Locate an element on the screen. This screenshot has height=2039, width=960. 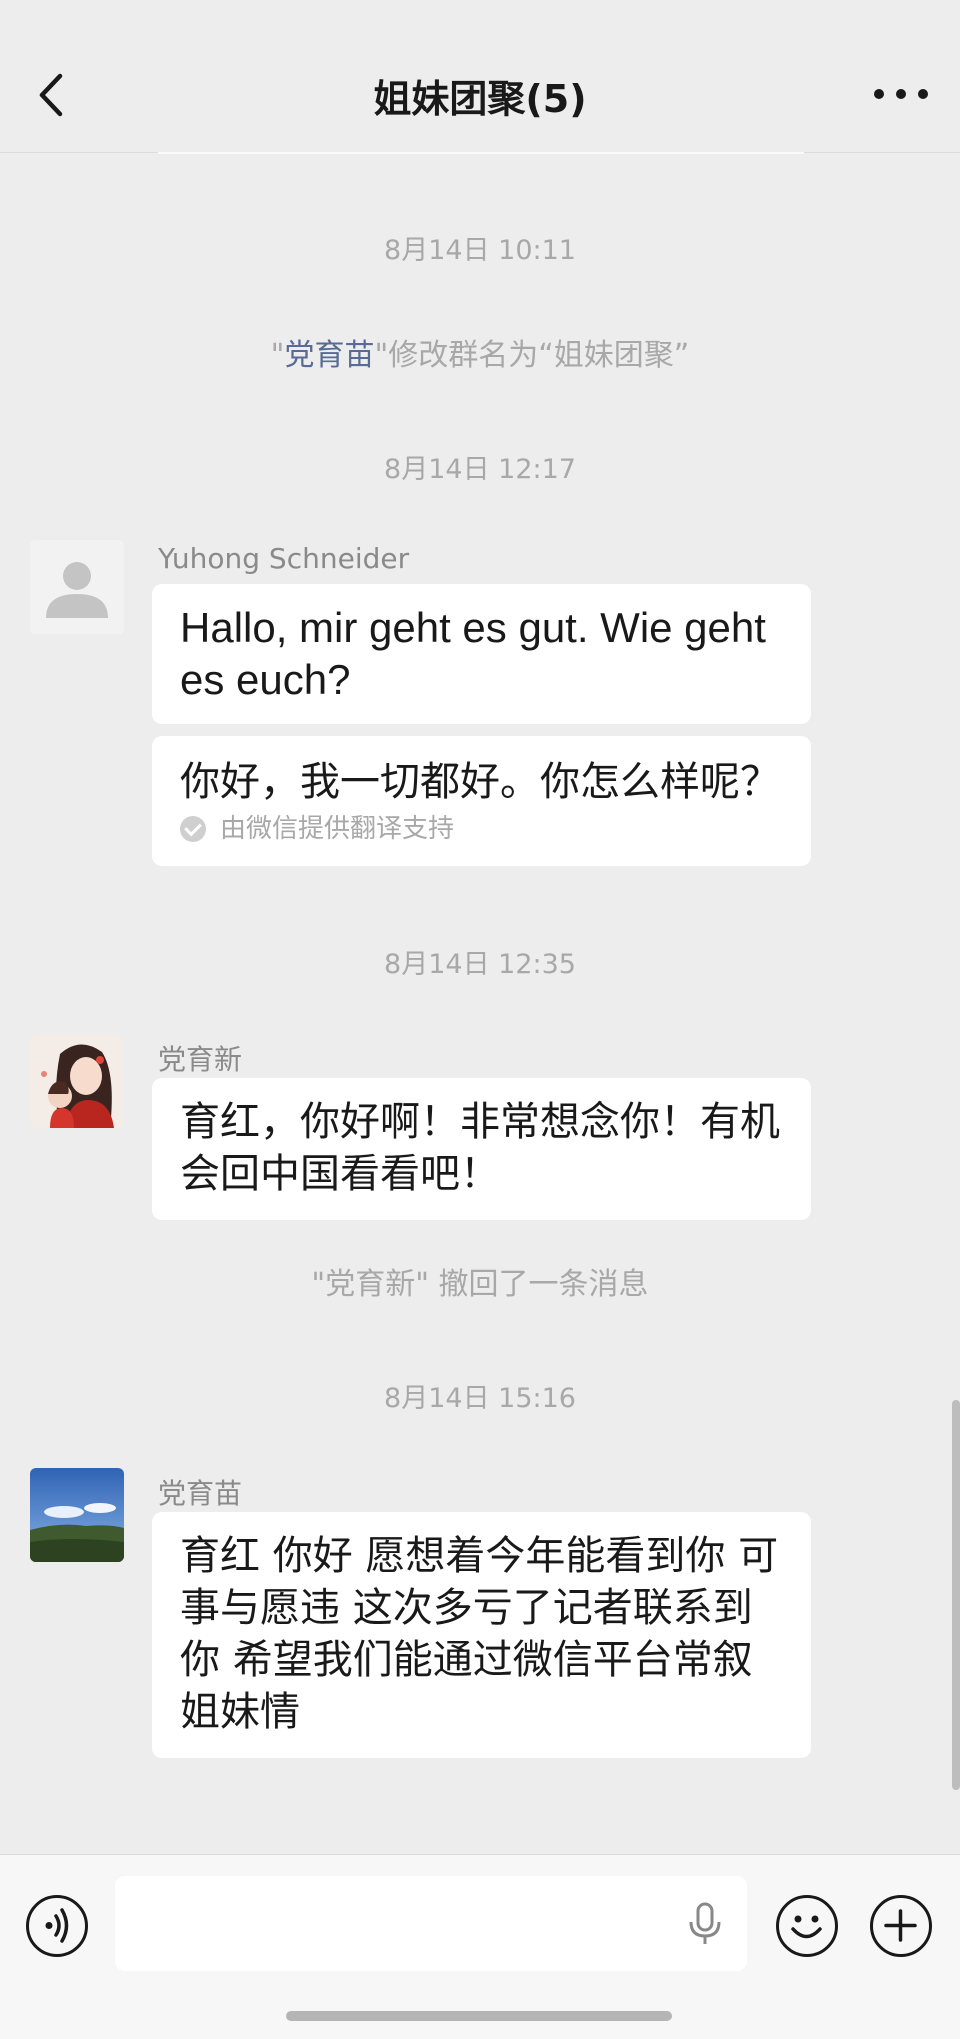
emoji-button is located at coordinates (807, 1926).